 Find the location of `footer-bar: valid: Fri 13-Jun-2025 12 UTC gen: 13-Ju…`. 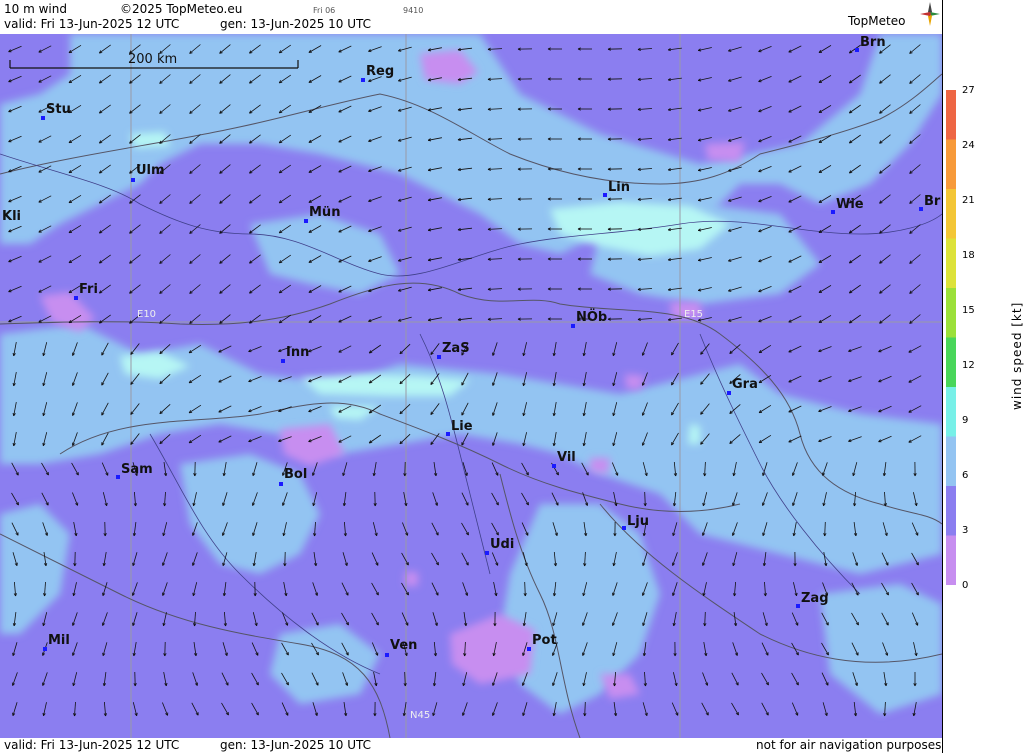

footer-bar: valid: Fri 13-Jun-2025 12 UTC gen: 13-Ju… is located at coordinates (471, 745).